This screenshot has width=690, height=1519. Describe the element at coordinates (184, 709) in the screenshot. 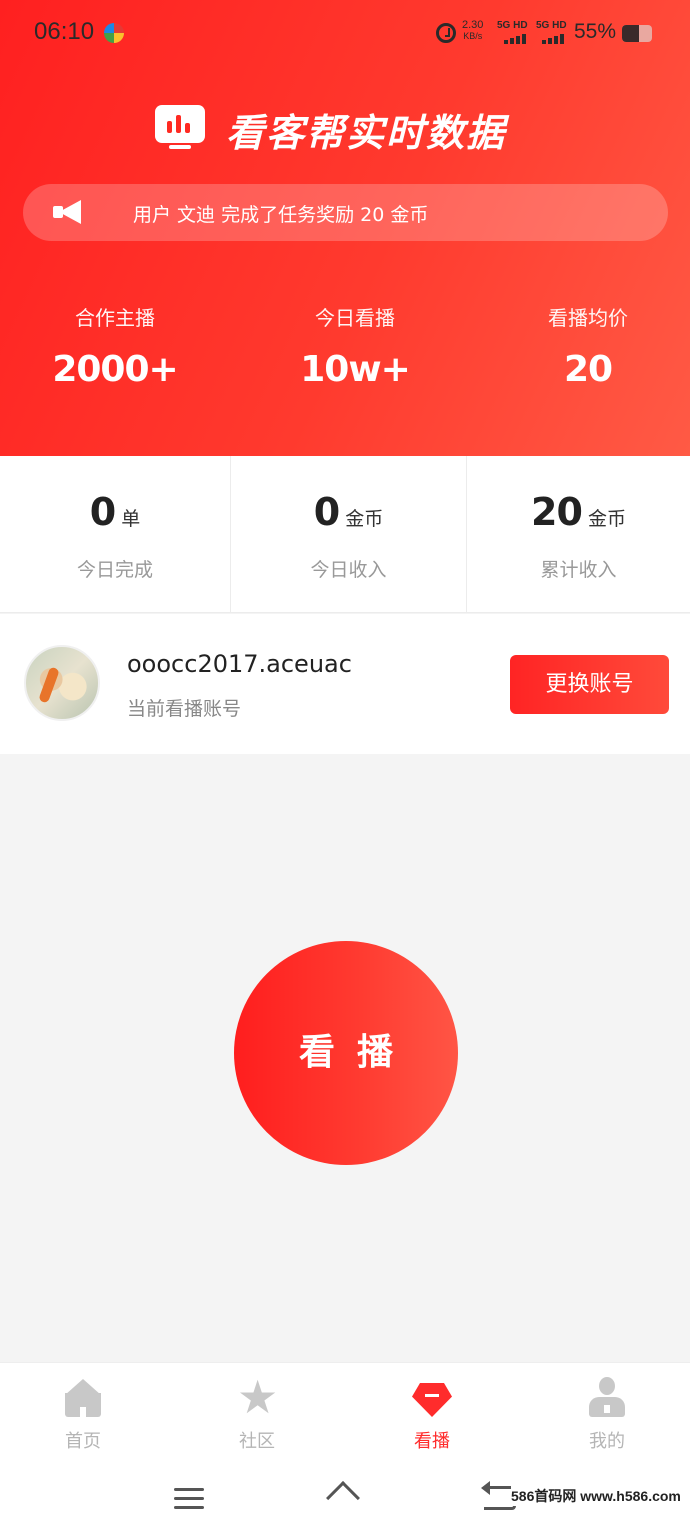

I see `account-subtitle: 当前看播账号` at that location.